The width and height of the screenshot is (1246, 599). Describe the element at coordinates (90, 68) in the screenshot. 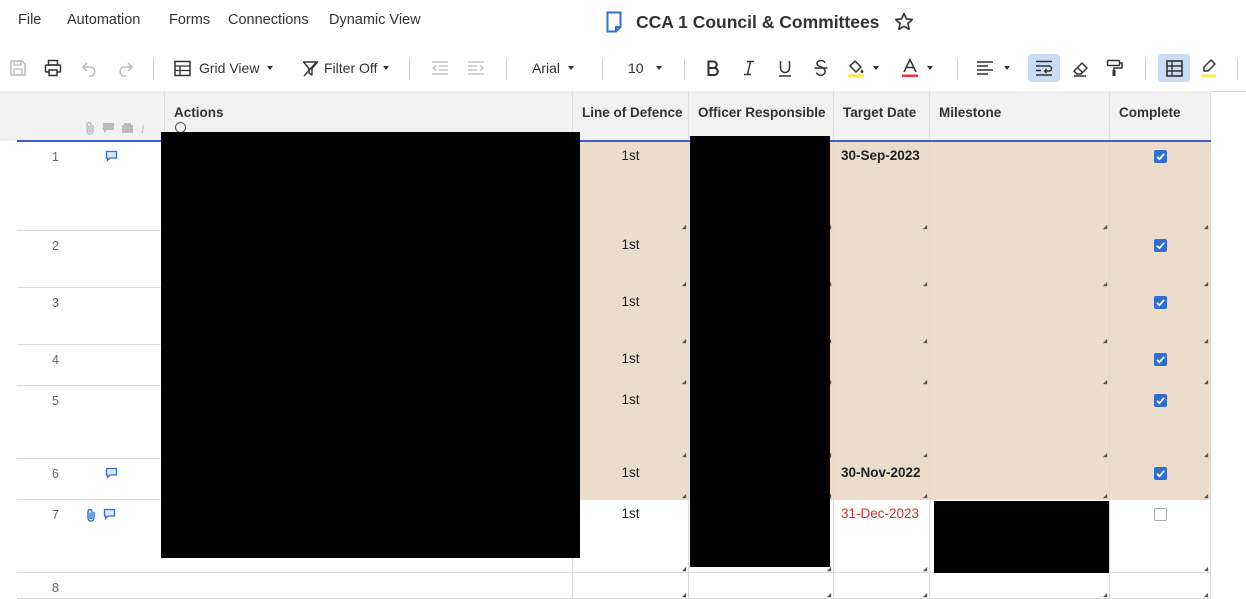

I see `undo-icon` at that location.